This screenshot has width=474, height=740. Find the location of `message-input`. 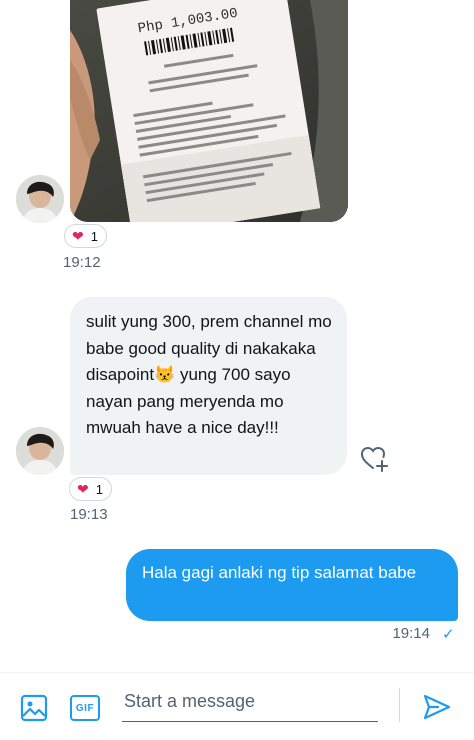

message-input is located at coordinates (250, 704).